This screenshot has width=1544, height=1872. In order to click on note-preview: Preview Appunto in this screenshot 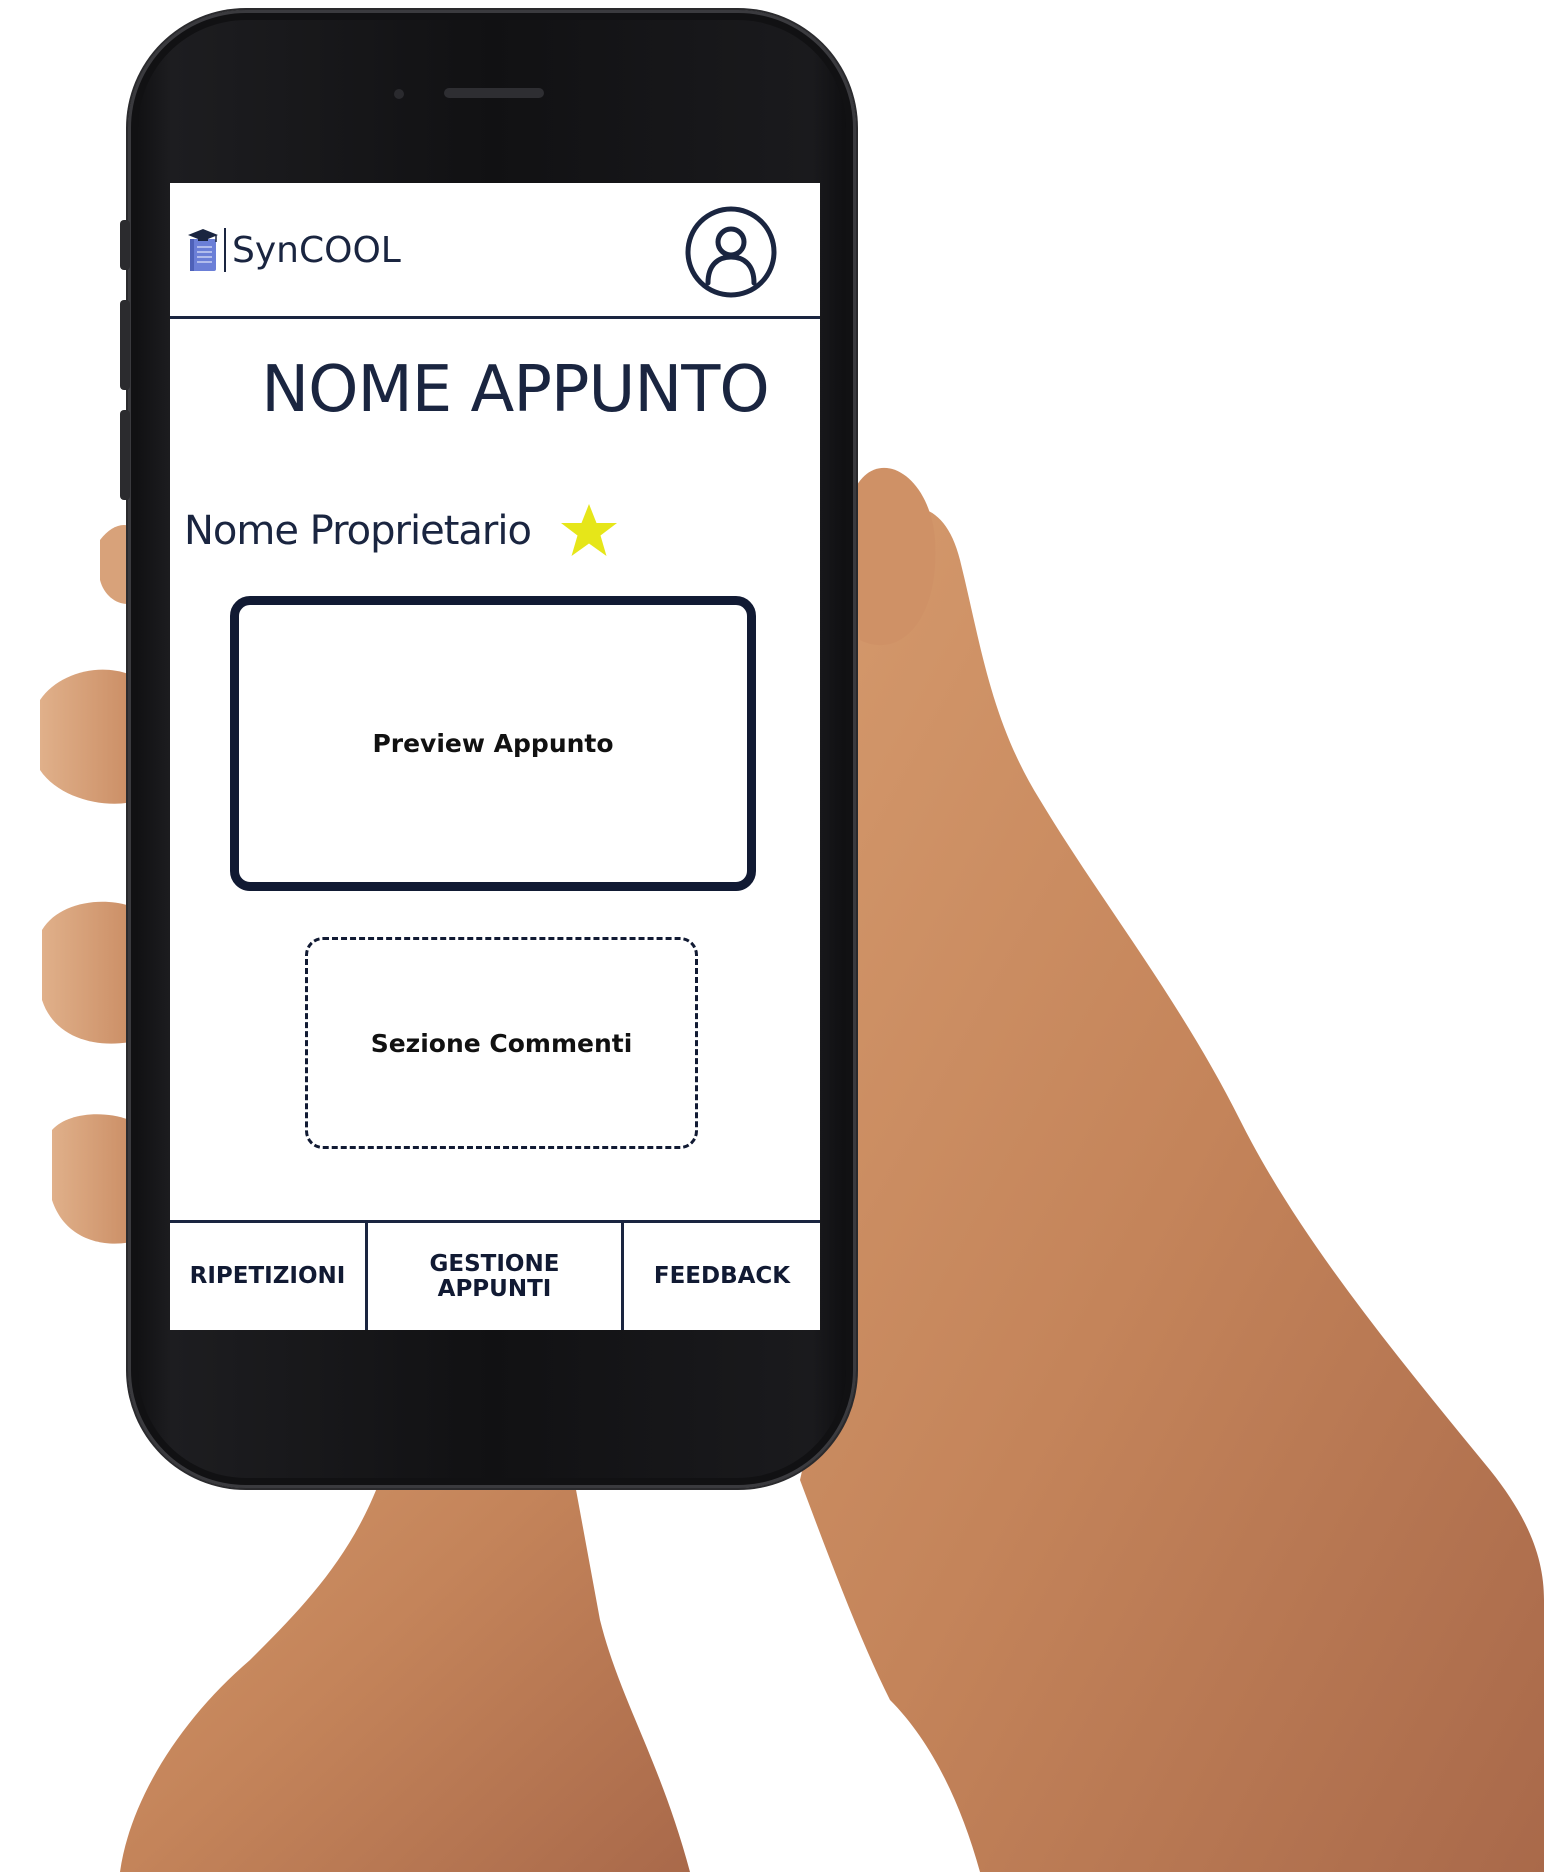, I will do `click(493, 743)`.